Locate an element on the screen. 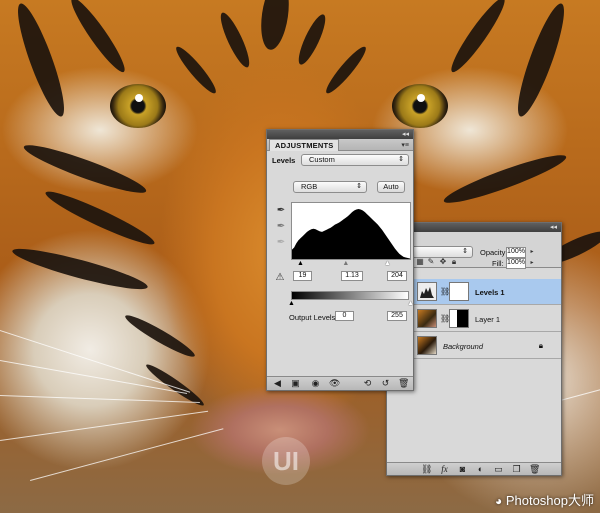 The height and width of the screenshot is (513, 600). input-white-value: 204 is located at coordinates (397, 275).